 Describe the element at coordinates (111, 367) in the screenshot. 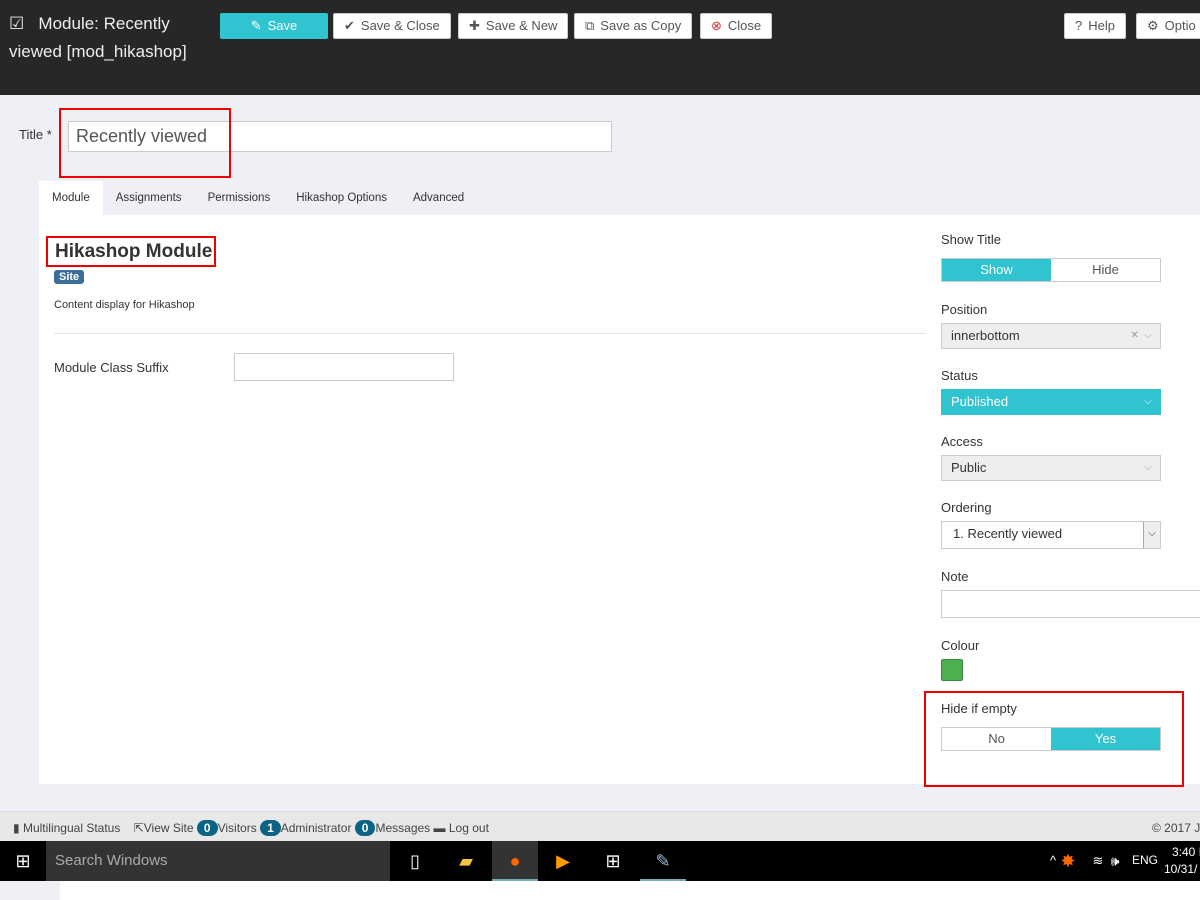

I see `class-suffix-label: Module Class Suffix` at that location.